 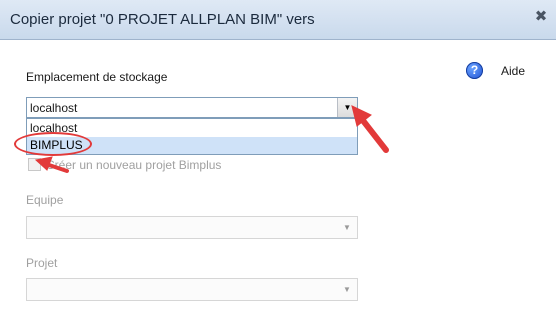 What do you see at coordinates (134, 165) in the screenshot?
I see `new-bimplus-project-label: Créer un nouveau projet Bimplus` at bounding box center [134, 165].